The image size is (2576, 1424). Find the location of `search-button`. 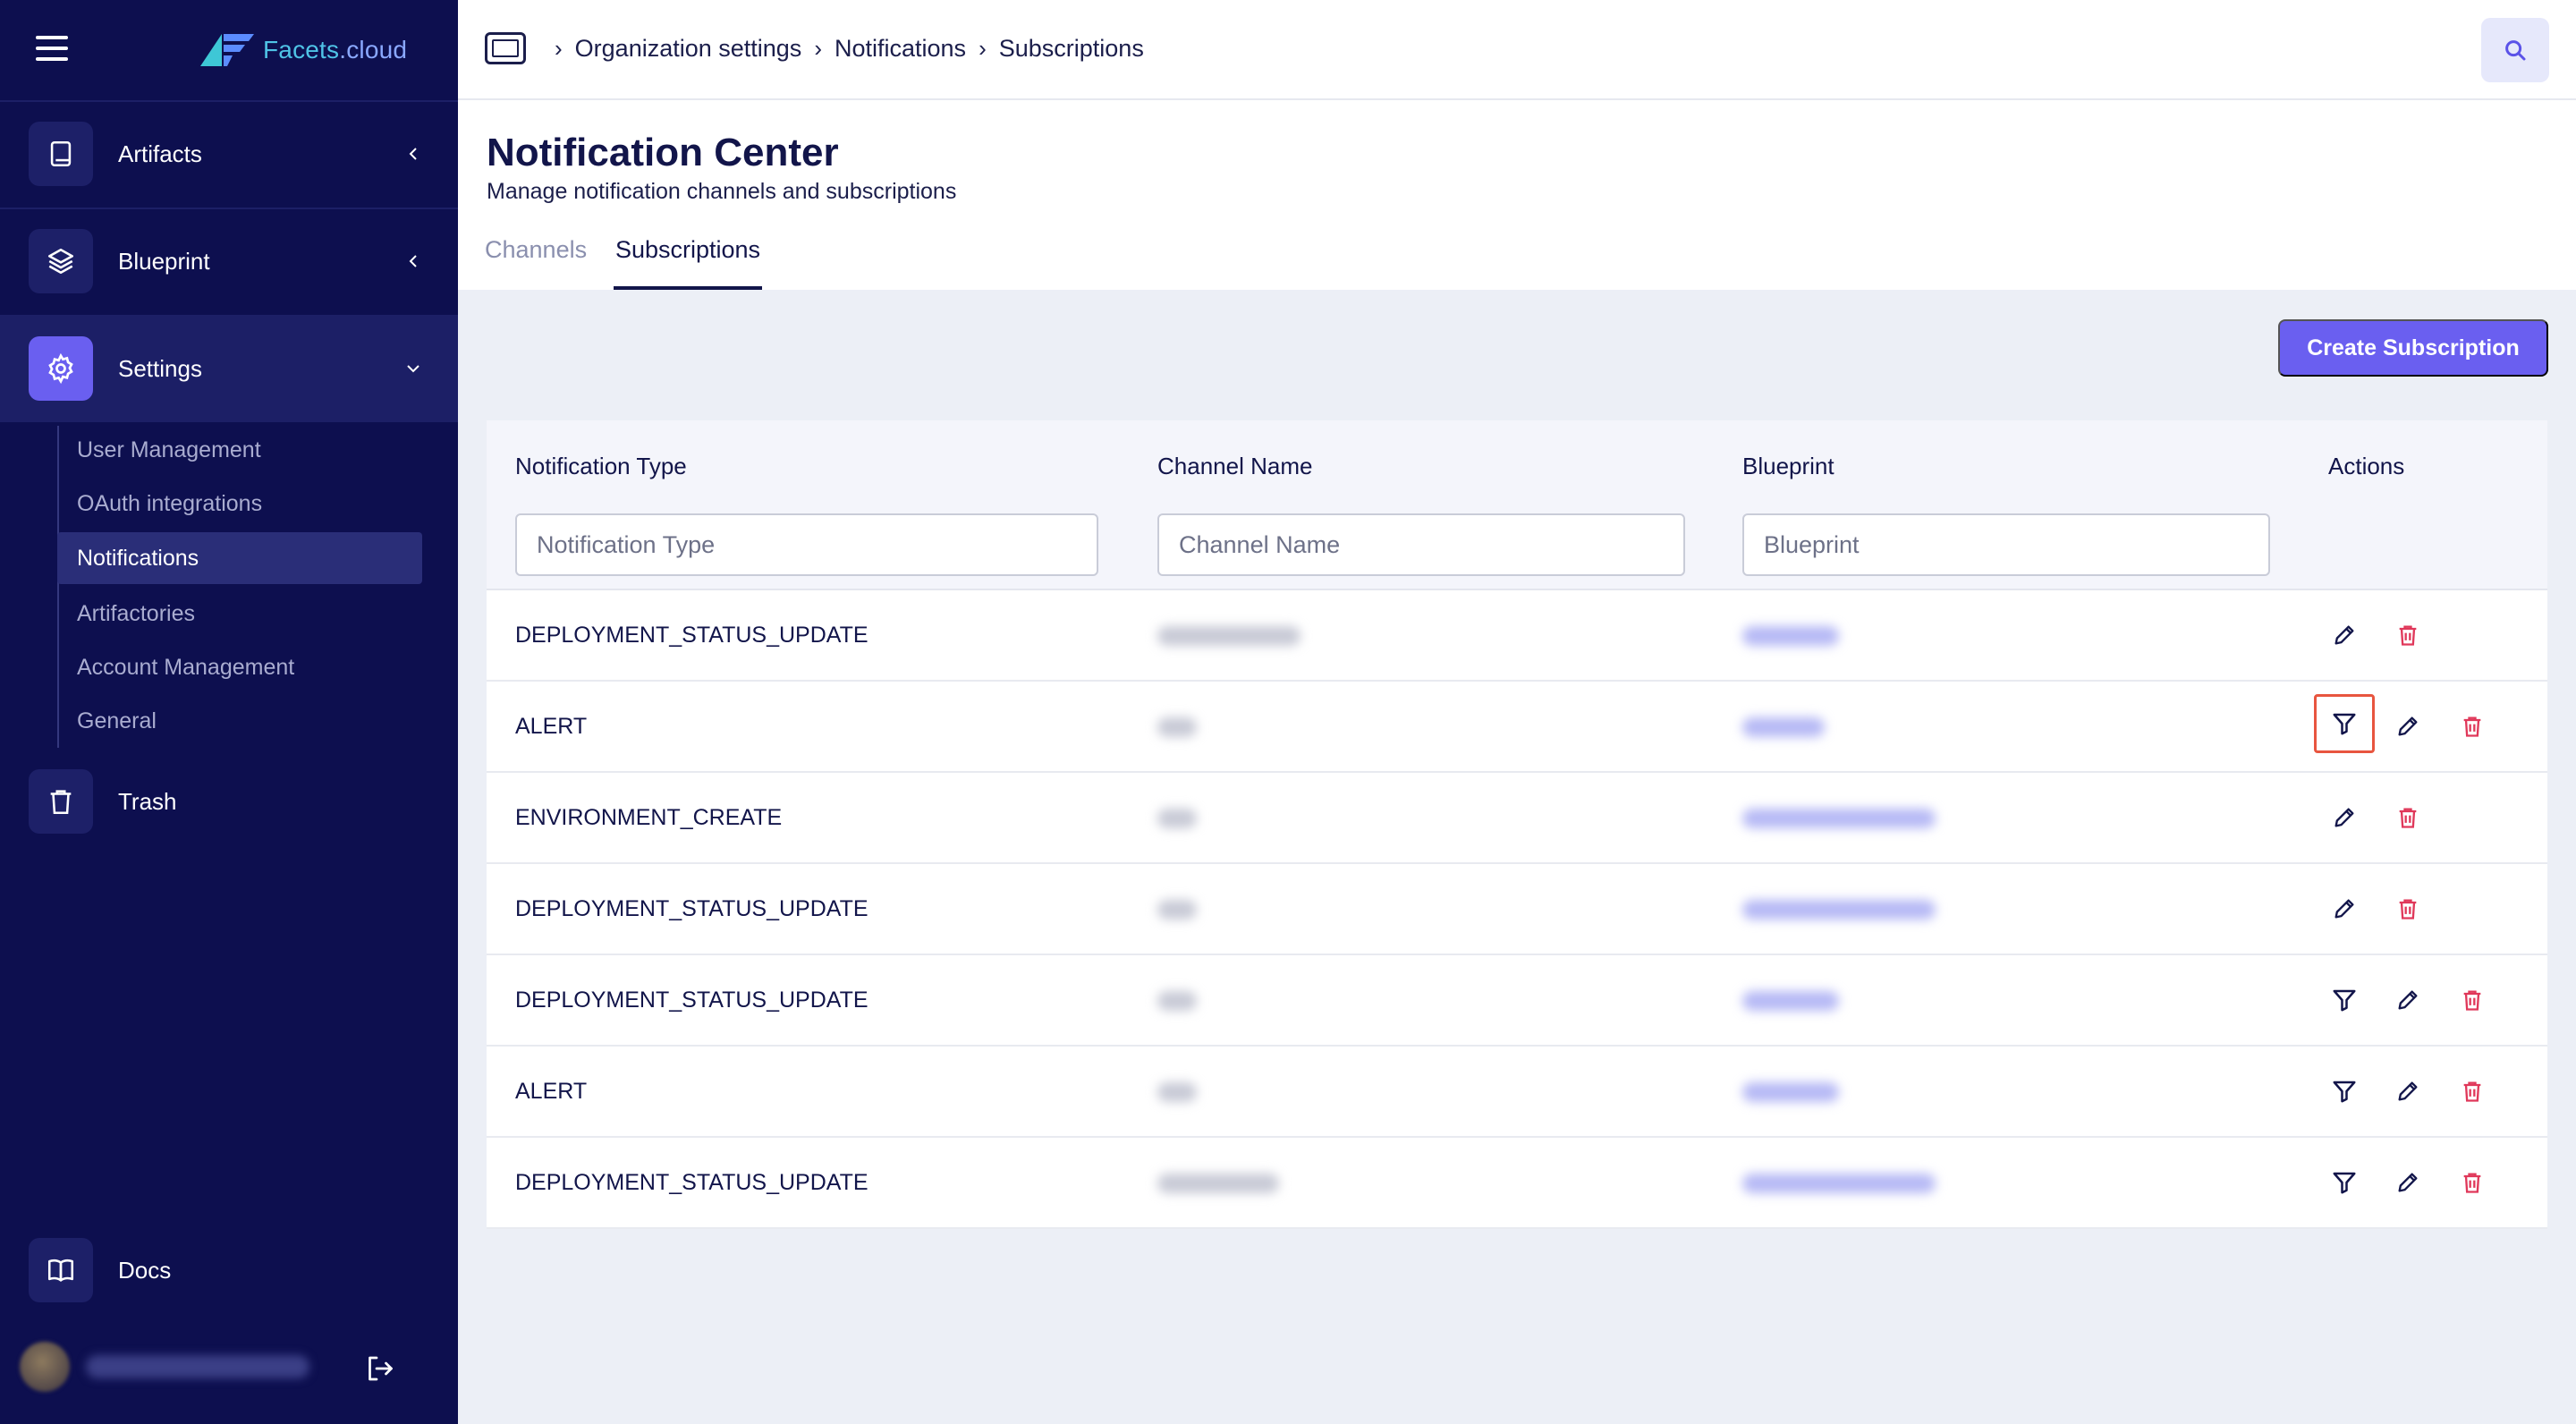

search-button is located at coordinates (2515, 50).